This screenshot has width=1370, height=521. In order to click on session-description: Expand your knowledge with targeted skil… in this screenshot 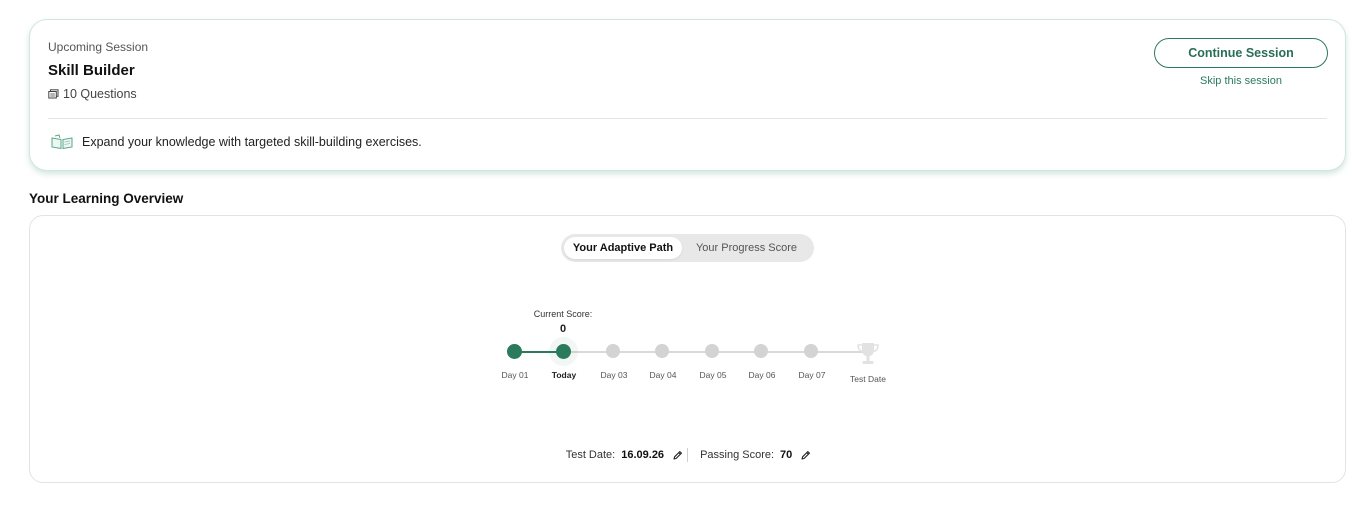, I will do `click(236, 142)`.